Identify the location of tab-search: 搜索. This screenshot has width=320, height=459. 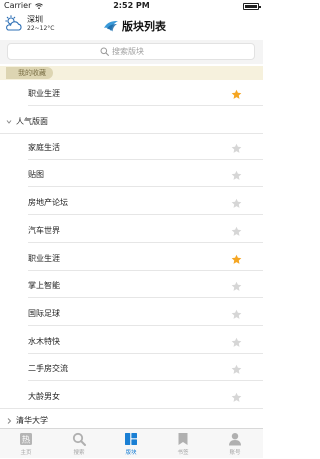
(79, 444).